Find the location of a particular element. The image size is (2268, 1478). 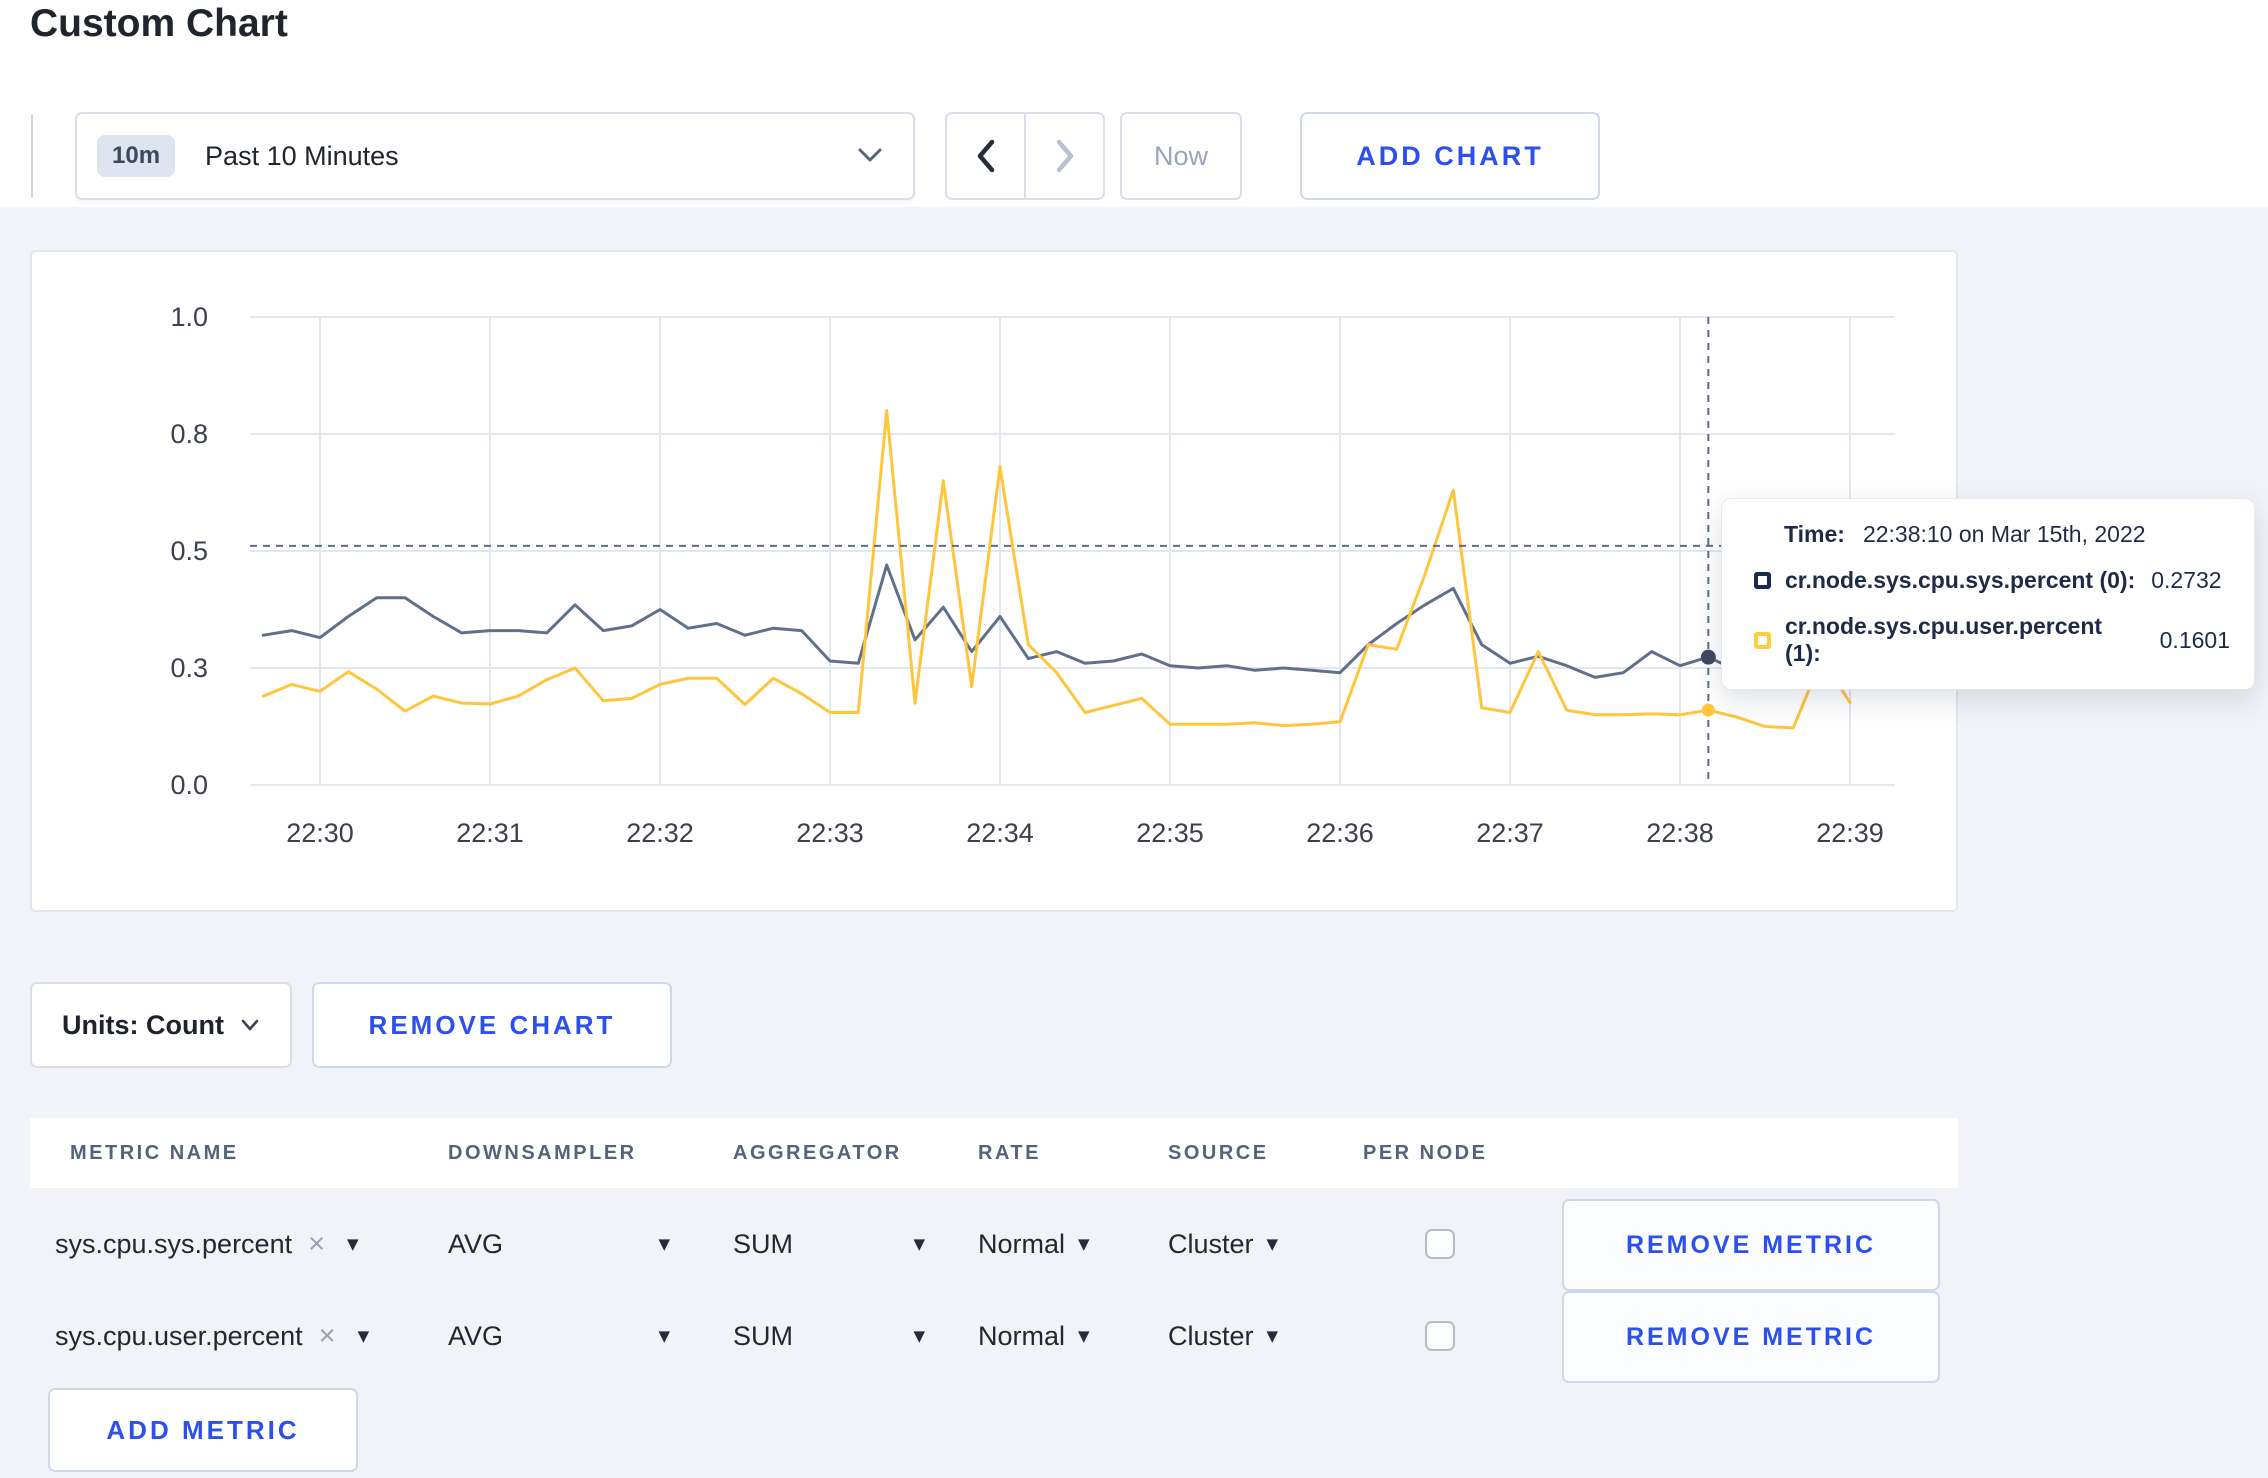

add-metric-button: ADD METRIC is located at coordinates (203, 1430).